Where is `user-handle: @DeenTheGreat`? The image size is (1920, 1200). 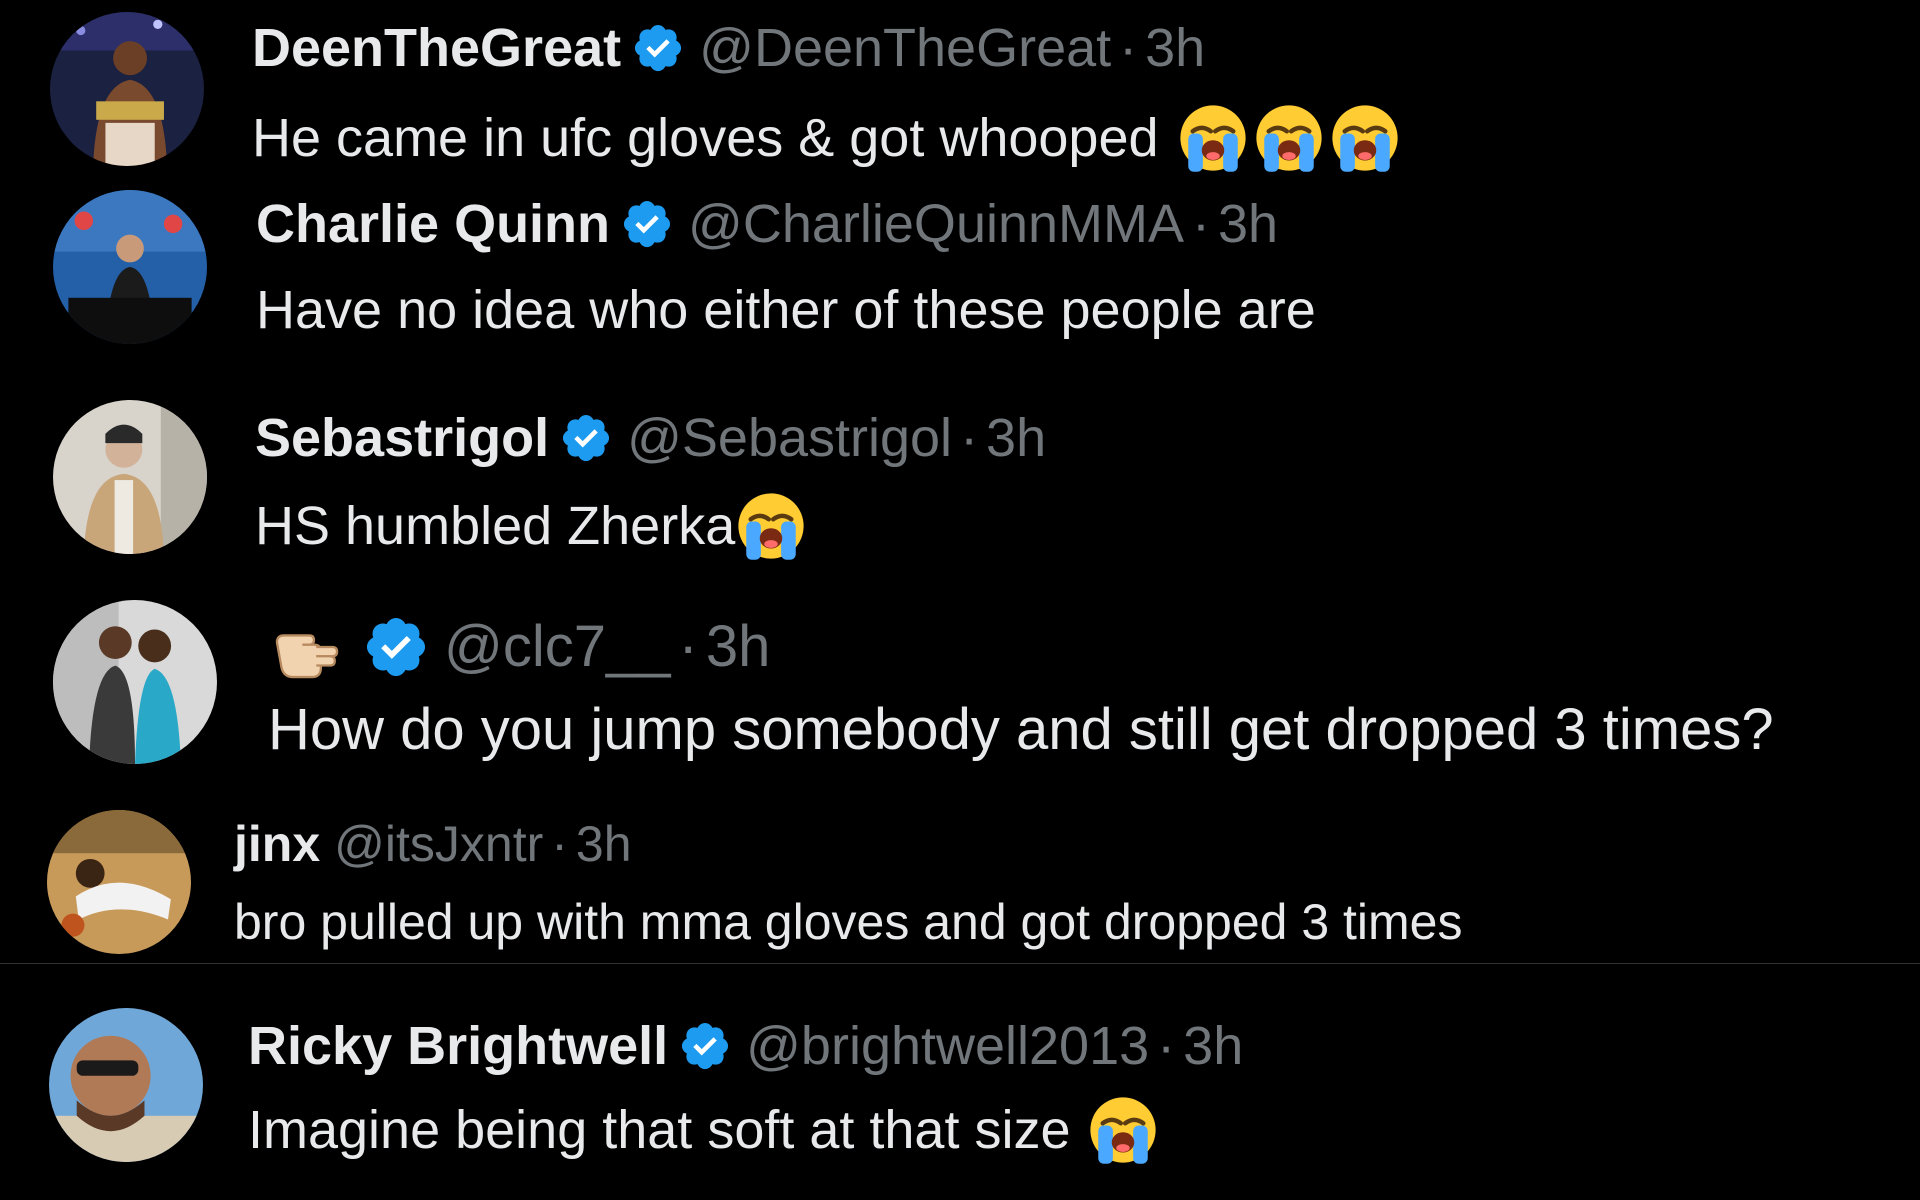 user-handle: @DeenTheGreat is located at coordinates (905, 48).